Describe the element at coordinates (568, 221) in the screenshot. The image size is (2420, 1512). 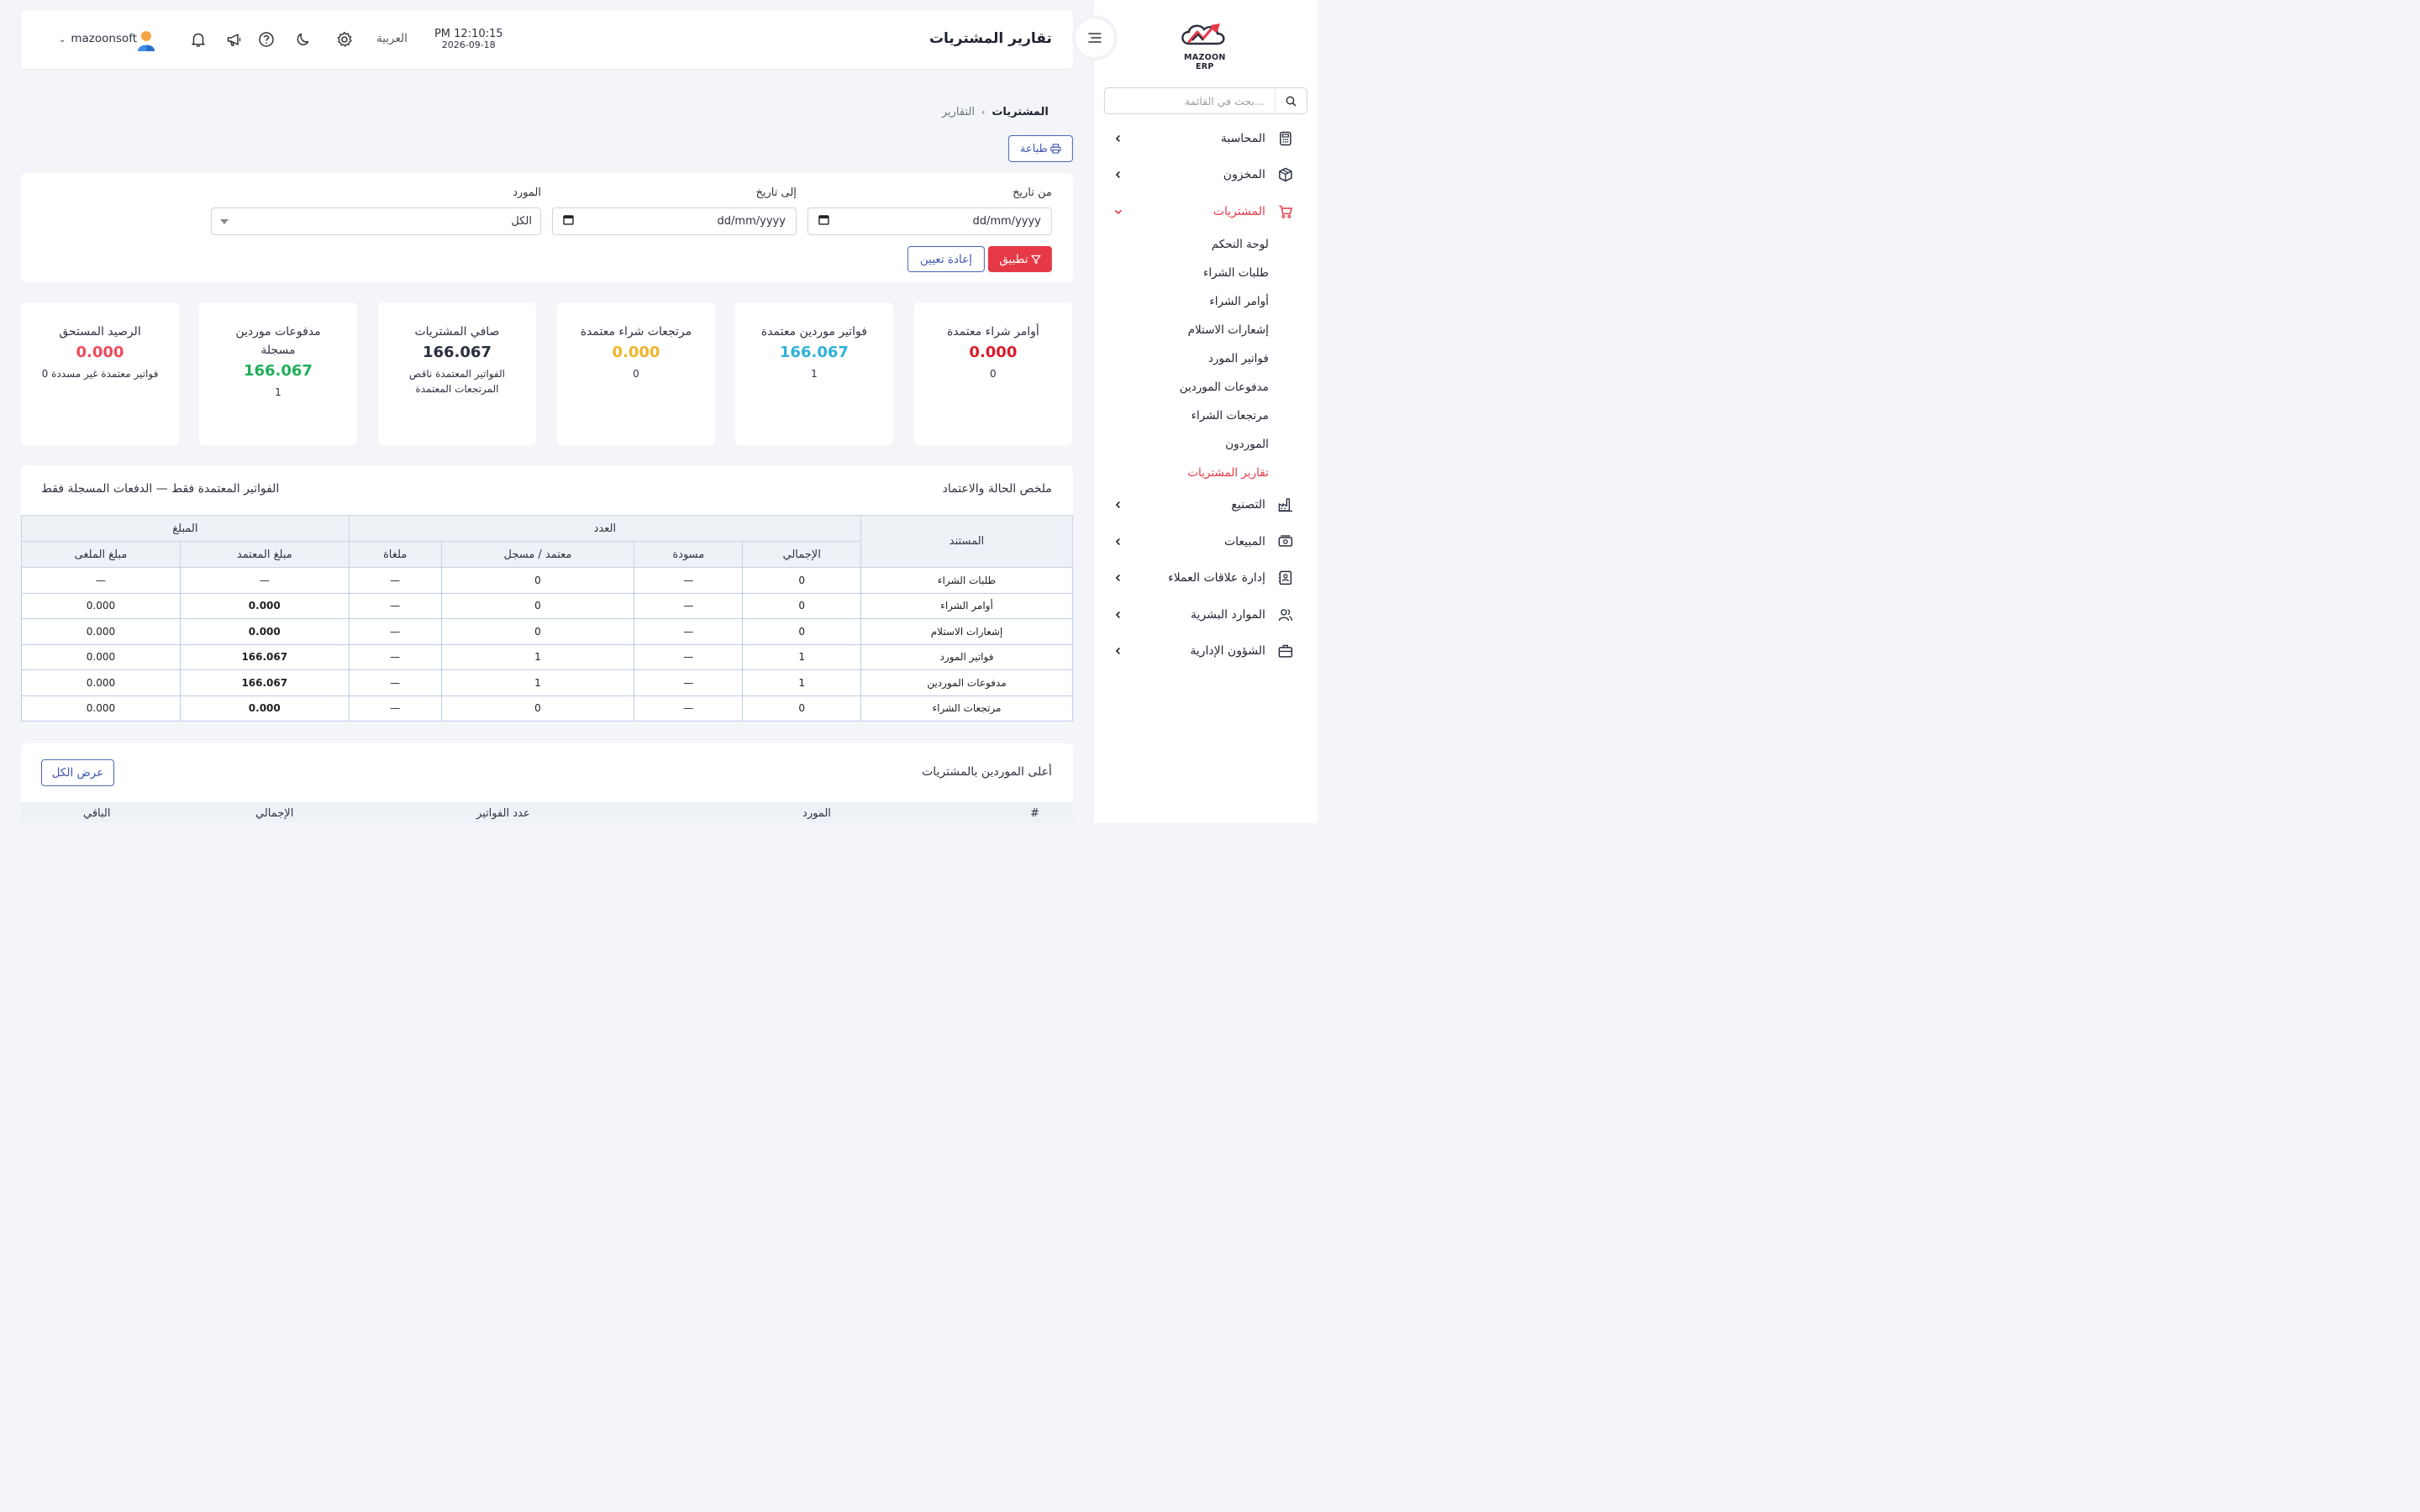
I see `calendar-icon` at that location.